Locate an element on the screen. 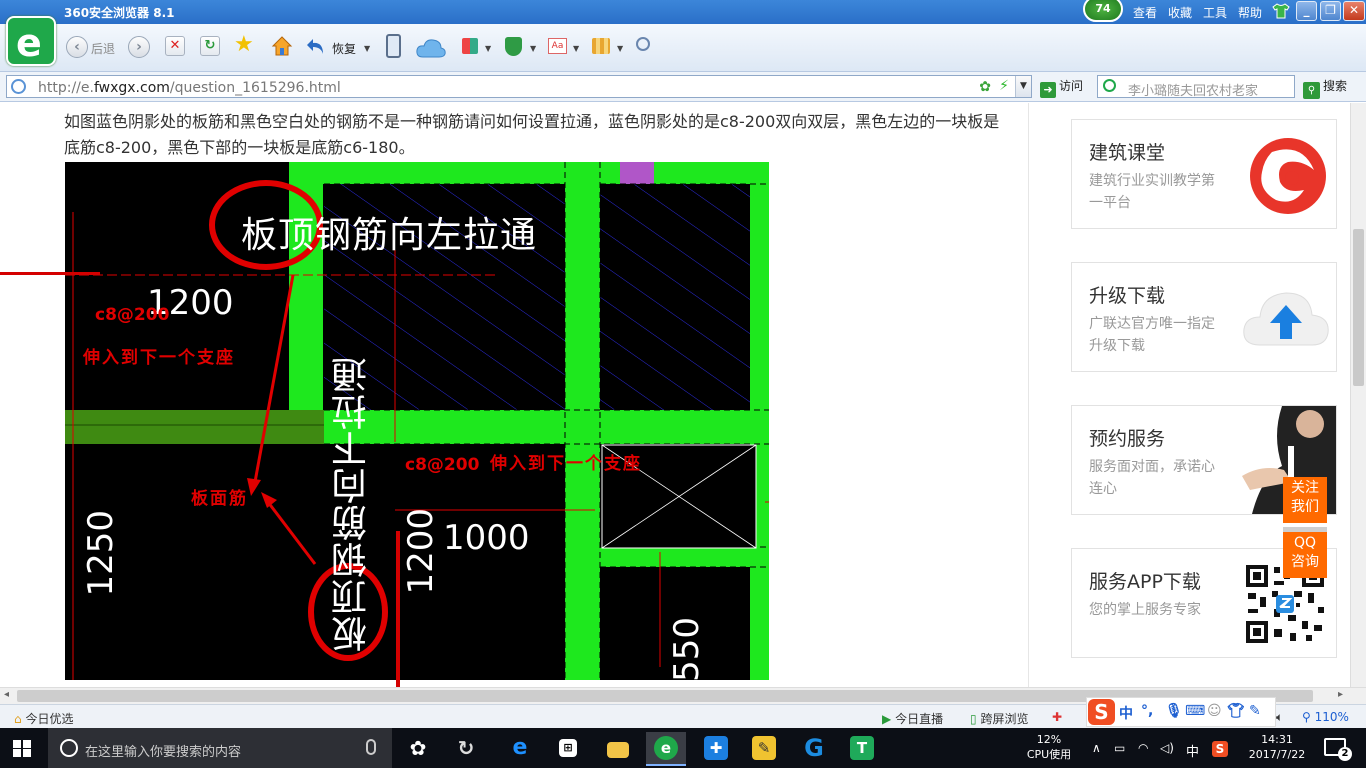 This screenshot has width=1366, height=768. mic-icon is located at coordinates (371, 747).